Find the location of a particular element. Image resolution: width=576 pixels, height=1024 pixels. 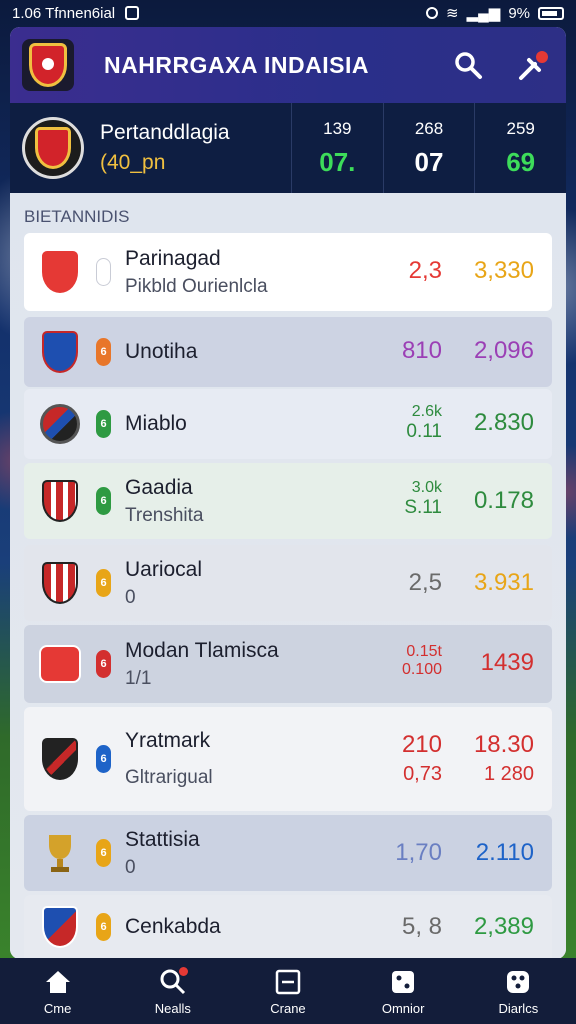

stat-a-line1: 210 is located at coordinates (421, 744).